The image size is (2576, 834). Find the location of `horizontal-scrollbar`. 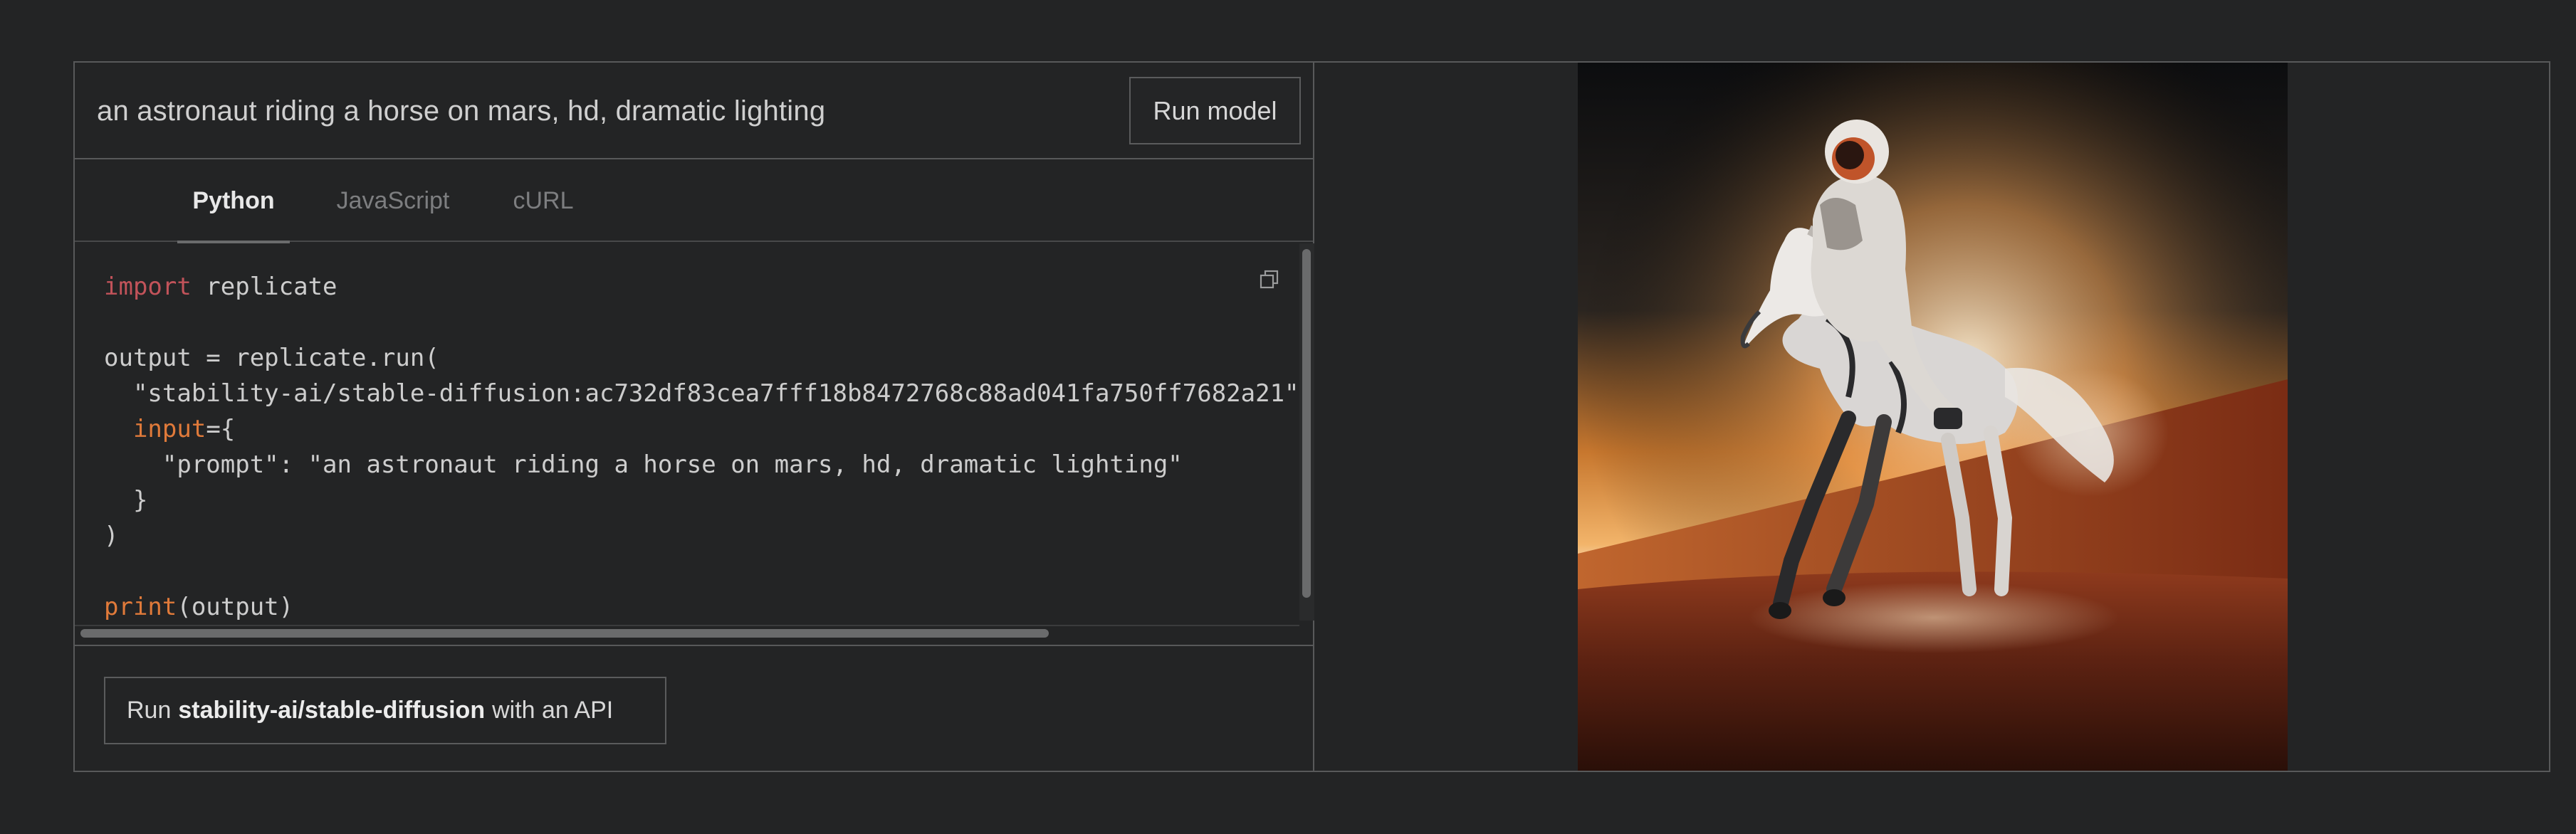

horizontal-scrollbar is located at coordinates (687, 632).